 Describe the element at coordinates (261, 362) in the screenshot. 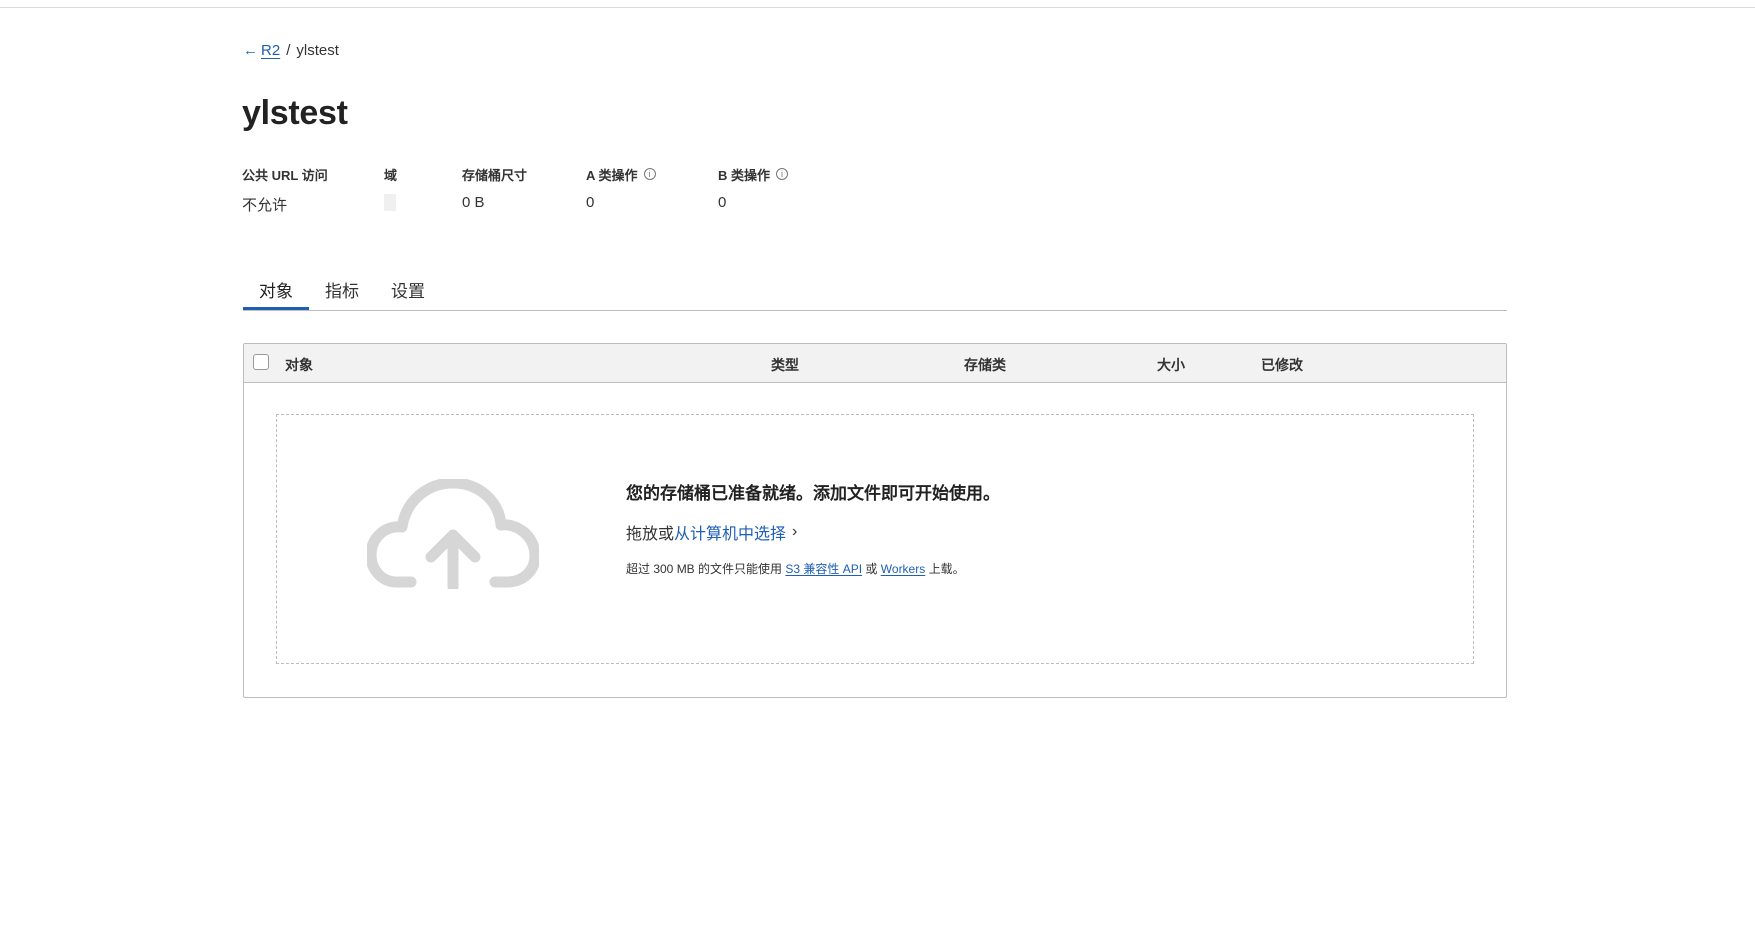

I see `select-all-checkbox` at that location.